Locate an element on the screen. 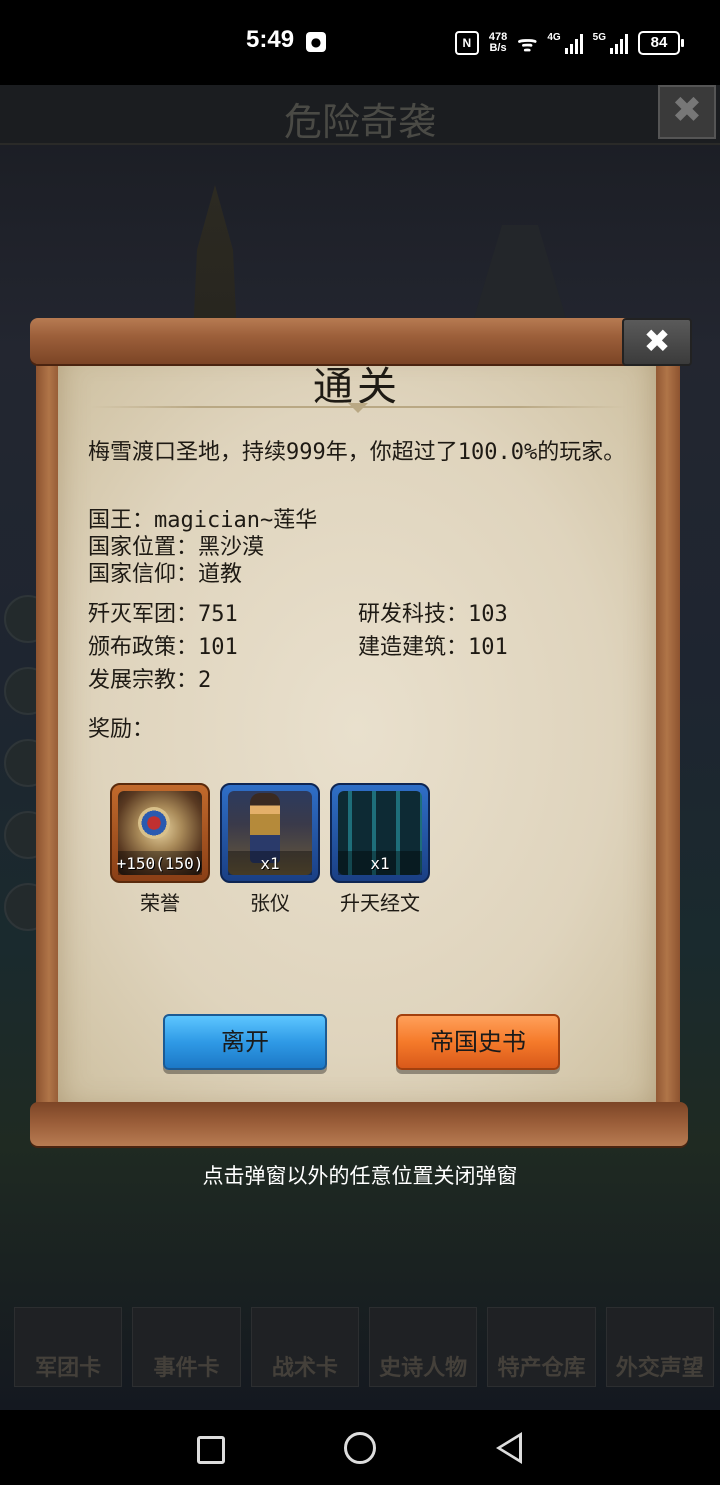 The image size is (720, 1485). baidu-notification-icon: ● is located at coordinates (316, 42).